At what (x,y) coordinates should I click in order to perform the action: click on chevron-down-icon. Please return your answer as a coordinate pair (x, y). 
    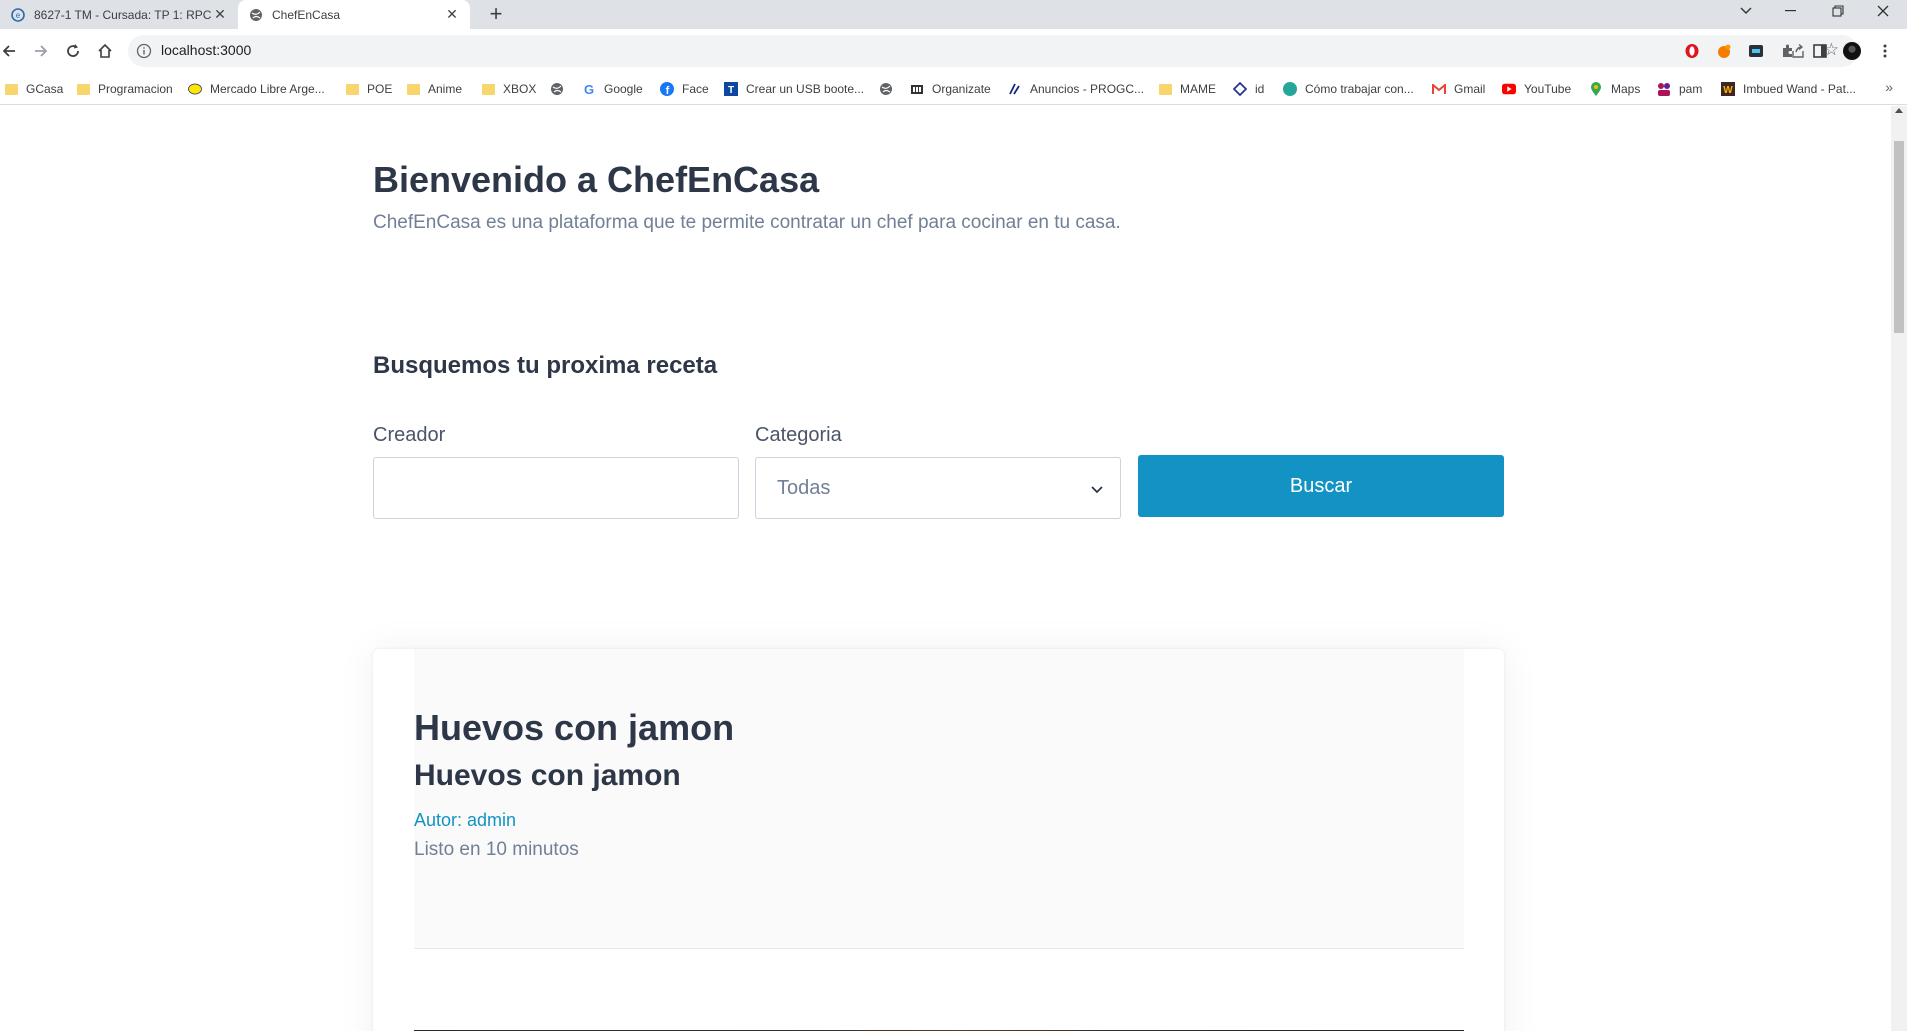
    Looking at the image, I should click on (1097, 488).